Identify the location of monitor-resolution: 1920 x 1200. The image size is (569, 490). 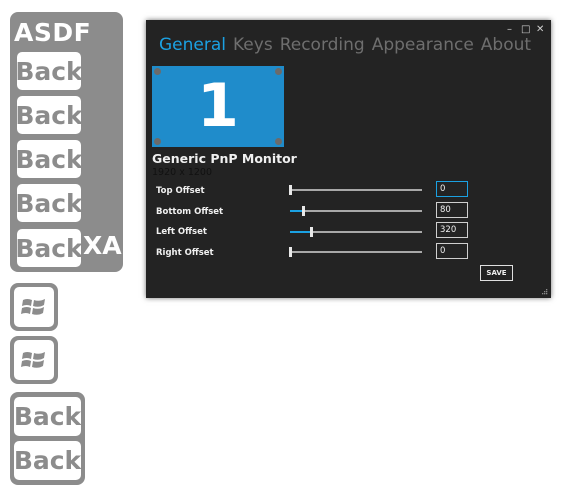
(182, 172).